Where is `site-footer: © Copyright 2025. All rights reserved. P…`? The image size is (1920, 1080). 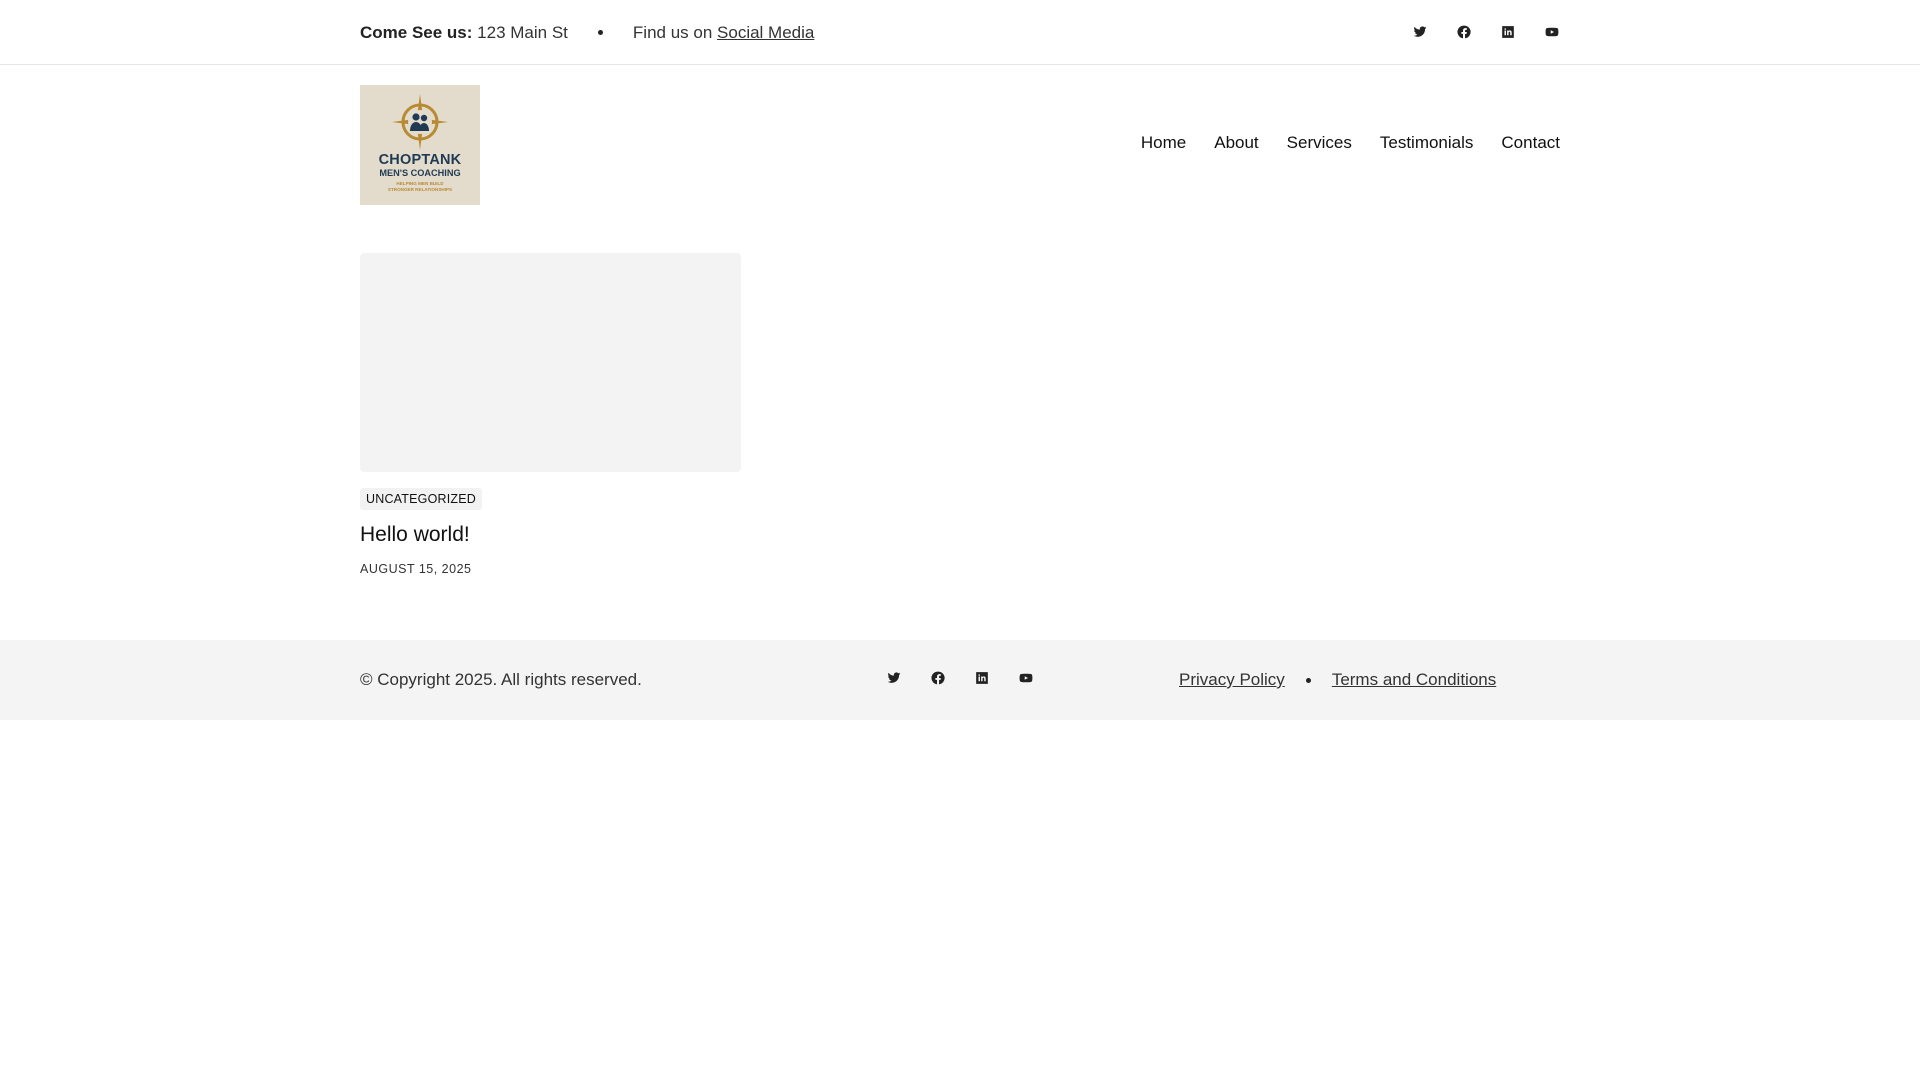
site-footer: © Copyright 2025. All rights reserved. P… is located at coordinates (960, 680).